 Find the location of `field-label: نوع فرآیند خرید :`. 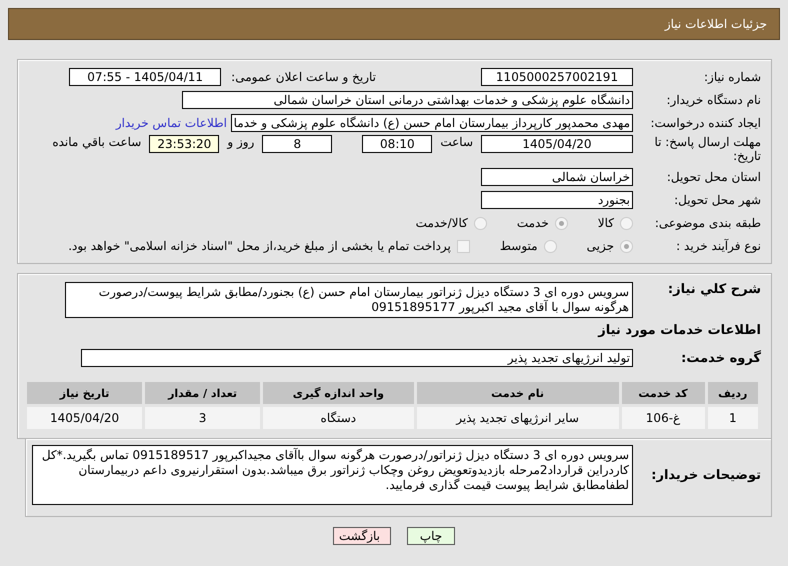

field-label: نوع فرآیند خرید : is located at coordinates (718, 246).